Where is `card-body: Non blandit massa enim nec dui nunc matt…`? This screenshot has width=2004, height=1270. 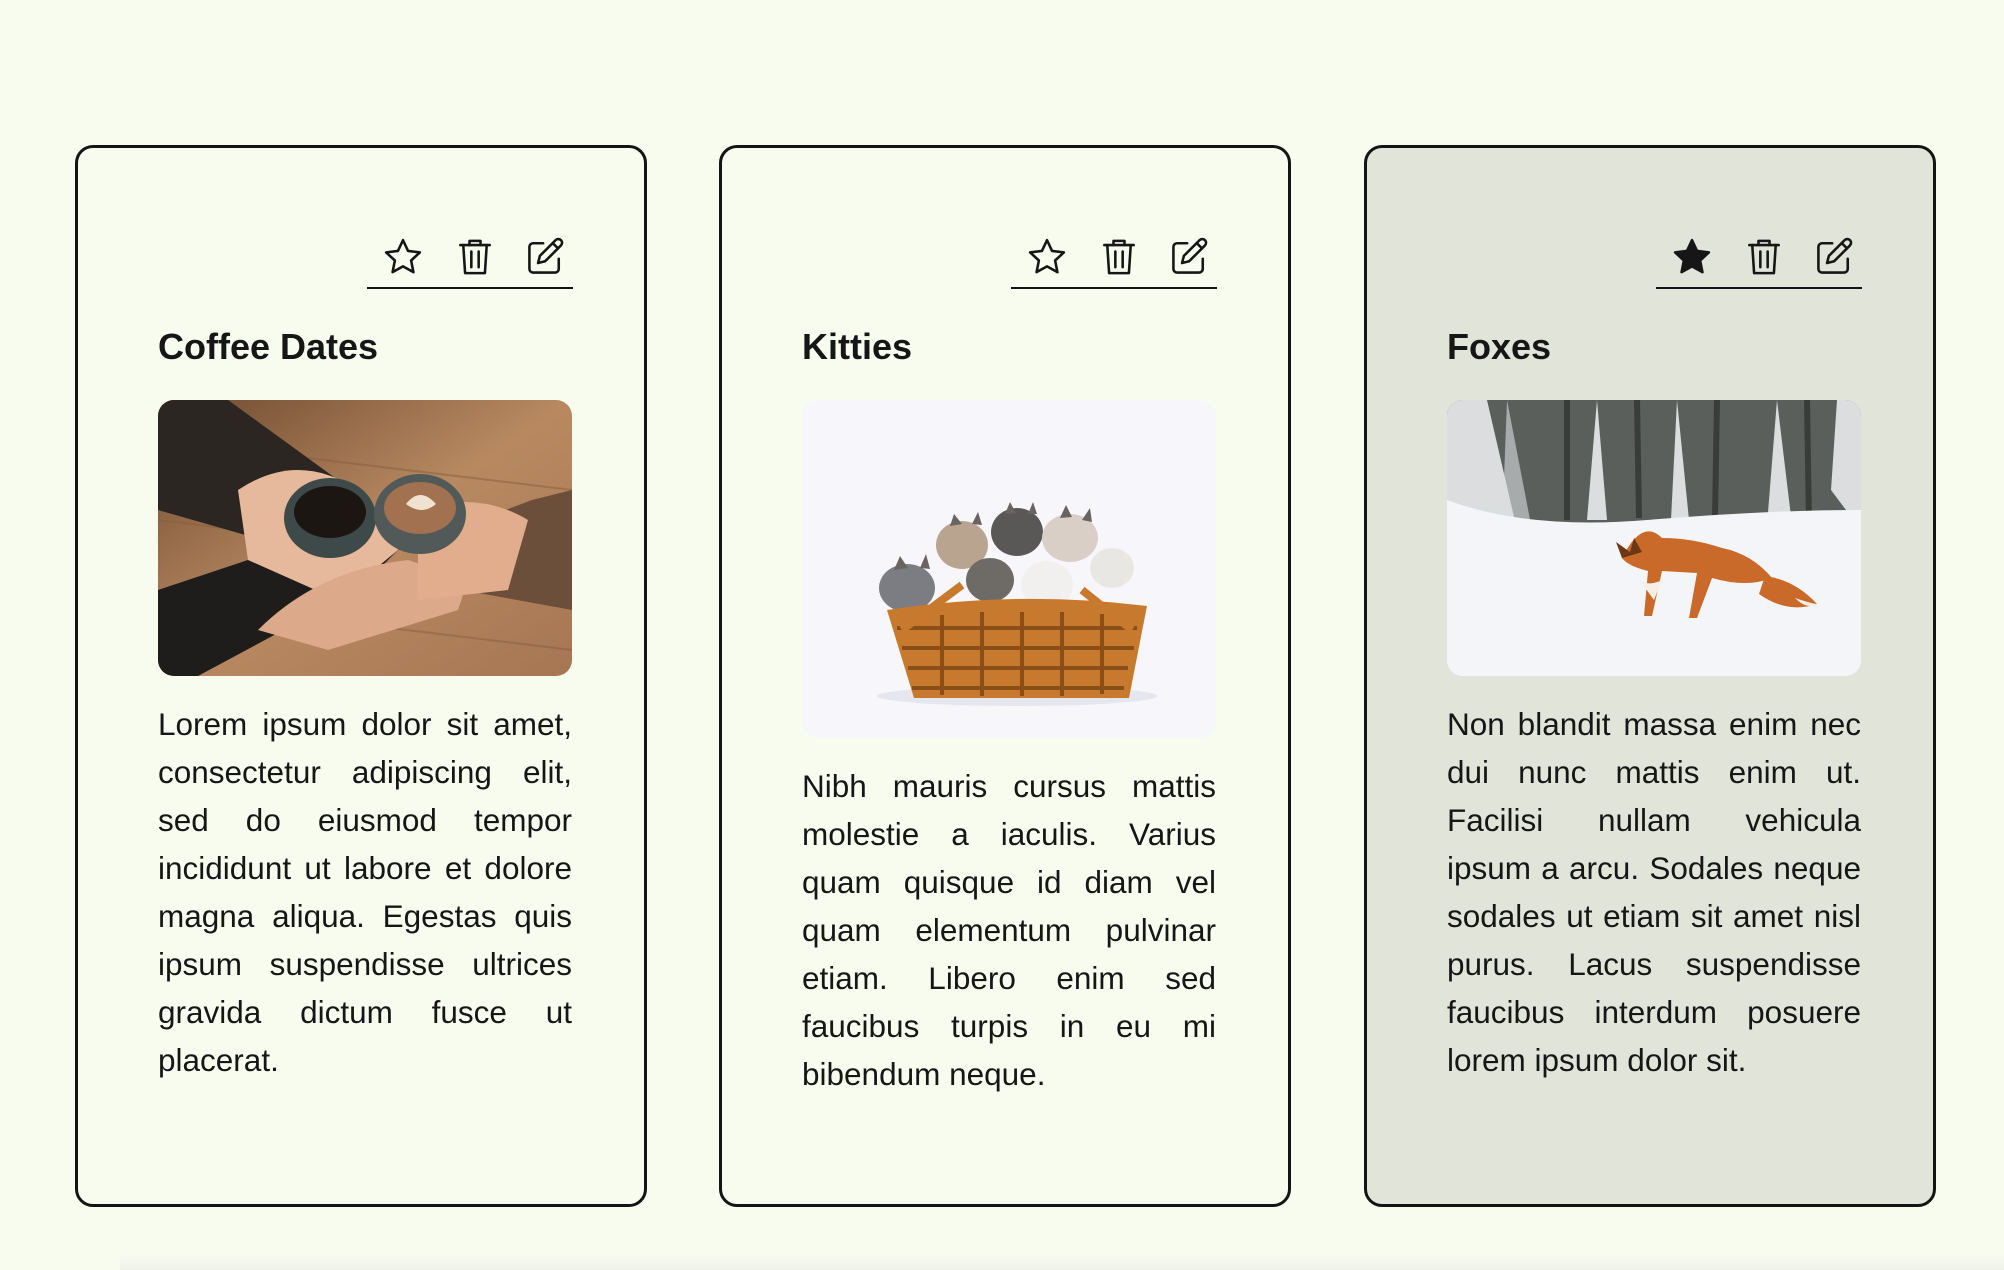 card-body: Non blandit massa enim nec dui nunc matt… is located at coordinates (1654, 892).